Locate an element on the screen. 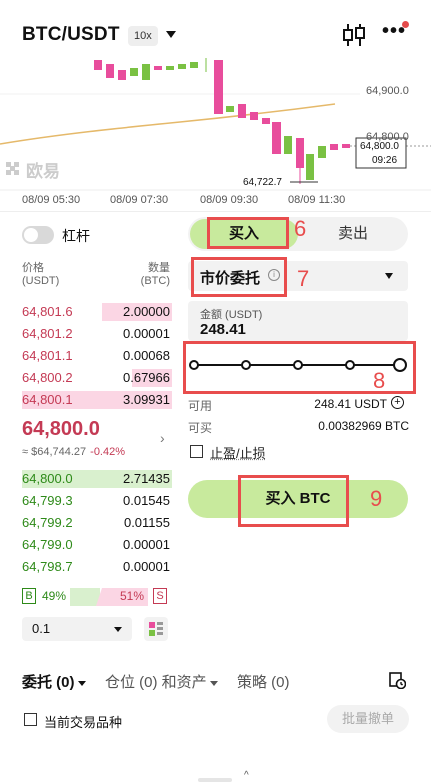 The height and width of the screenshot is (782, 431). leverage-badge: 10x is located at coordinates (143, 36).